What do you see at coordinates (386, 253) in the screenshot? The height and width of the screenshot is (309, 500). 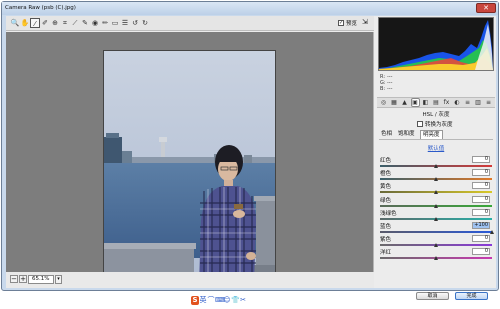 I see `slider-label: 洋红` at bounding box center [386, 253].